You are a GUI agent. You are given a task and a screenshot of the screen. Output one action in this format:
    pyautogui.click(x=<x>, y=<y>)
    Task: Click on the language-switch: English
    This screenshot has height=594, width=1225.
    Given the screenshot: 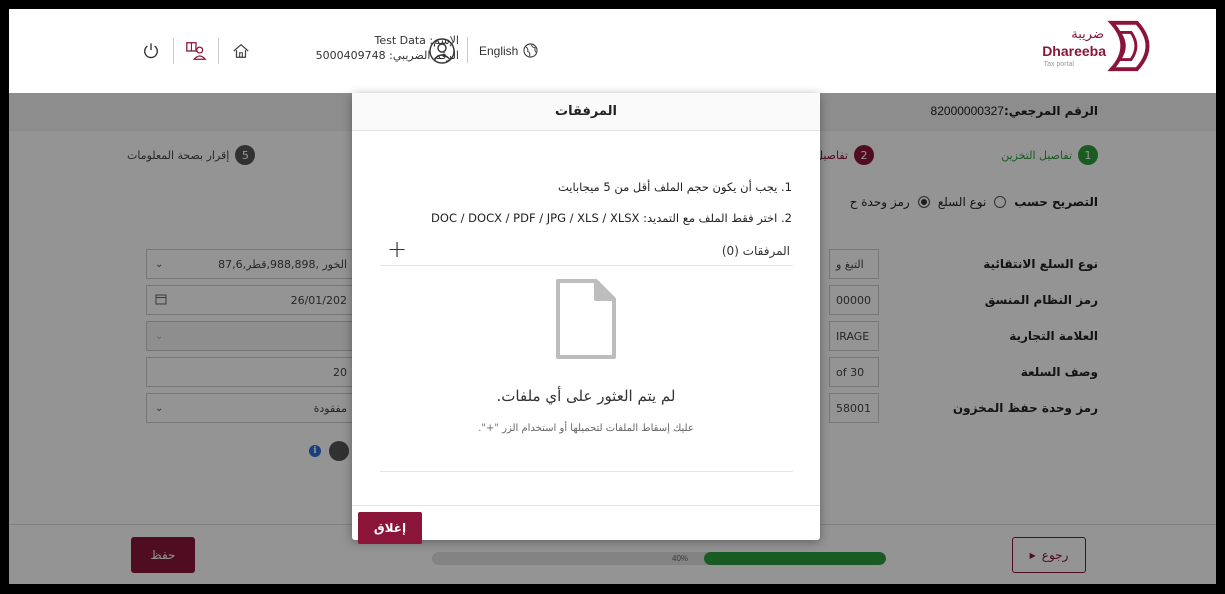 What is the action you would take?
    pyautogui.click(x=508, y=50)
    